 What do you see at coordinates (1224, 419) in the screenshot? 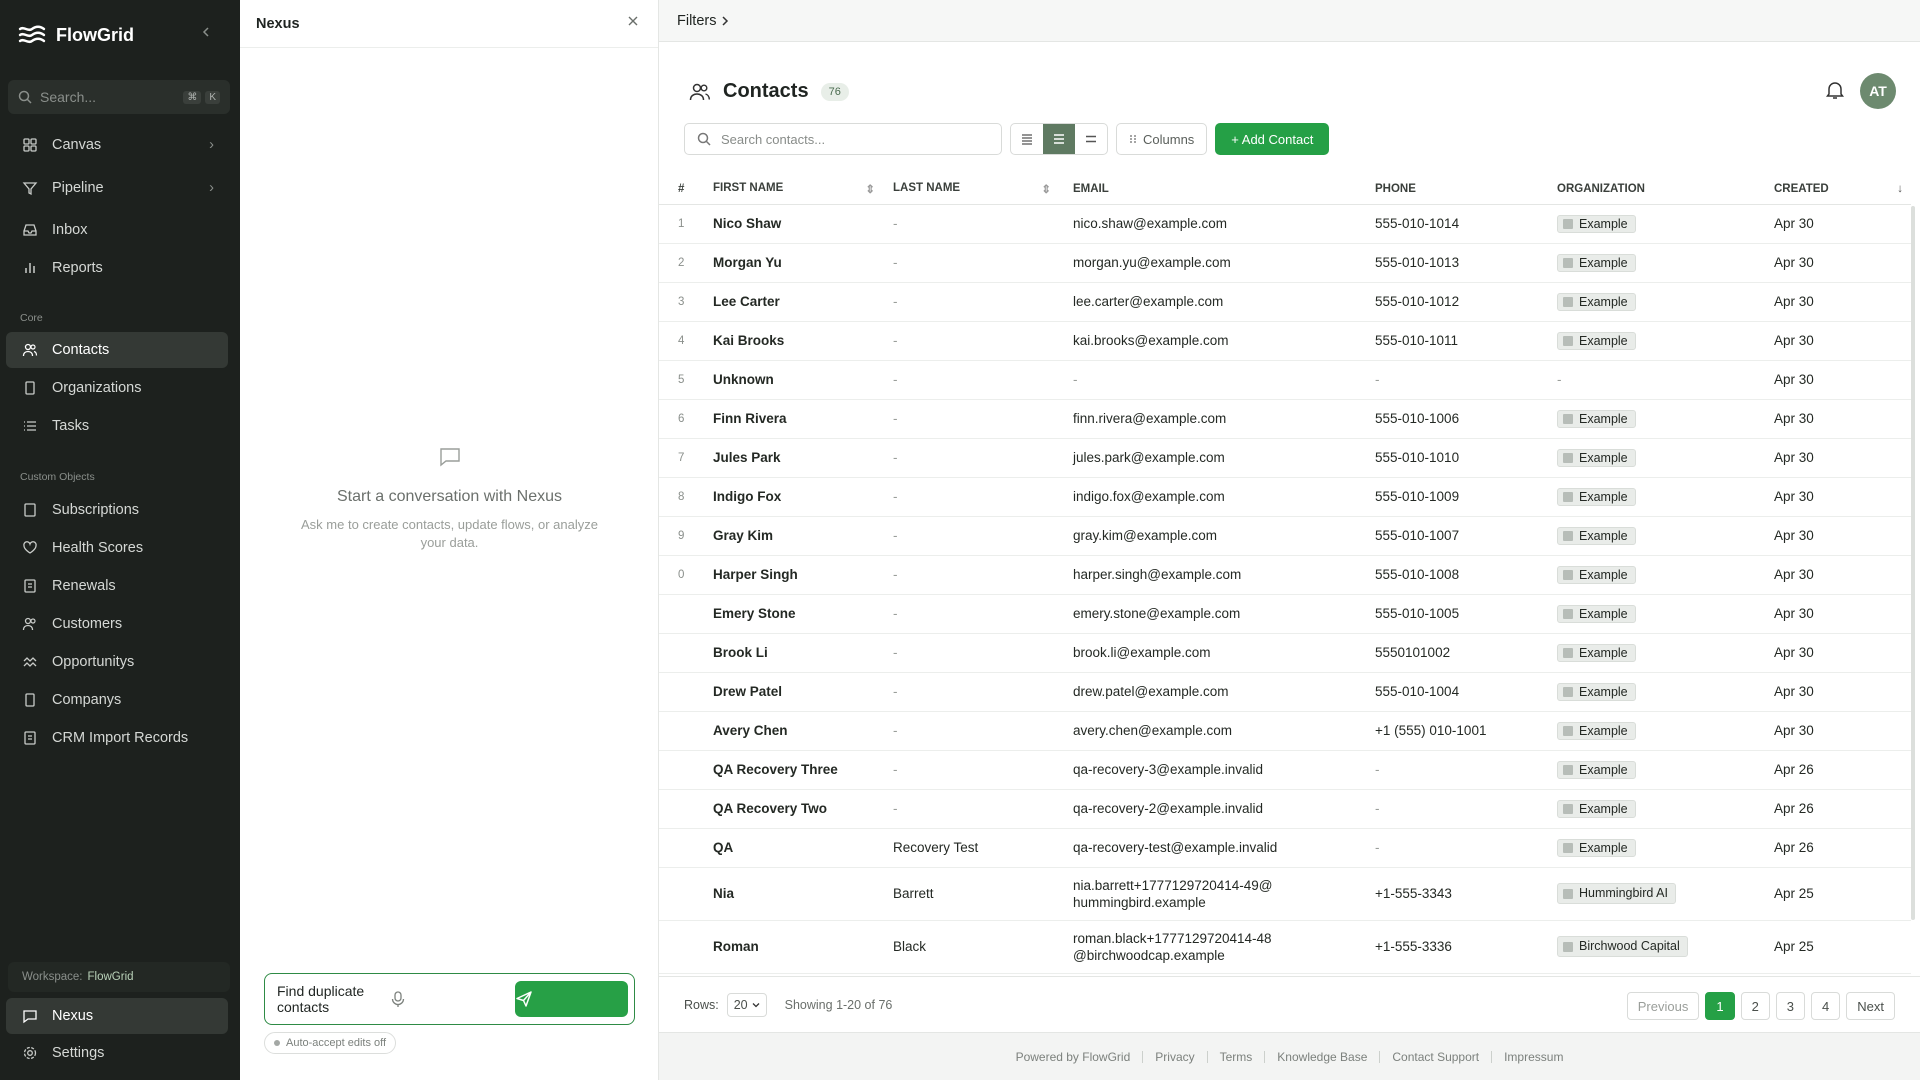
I see `email-cell: finn.rivera@example.com` at bounding box center [1224, 419].